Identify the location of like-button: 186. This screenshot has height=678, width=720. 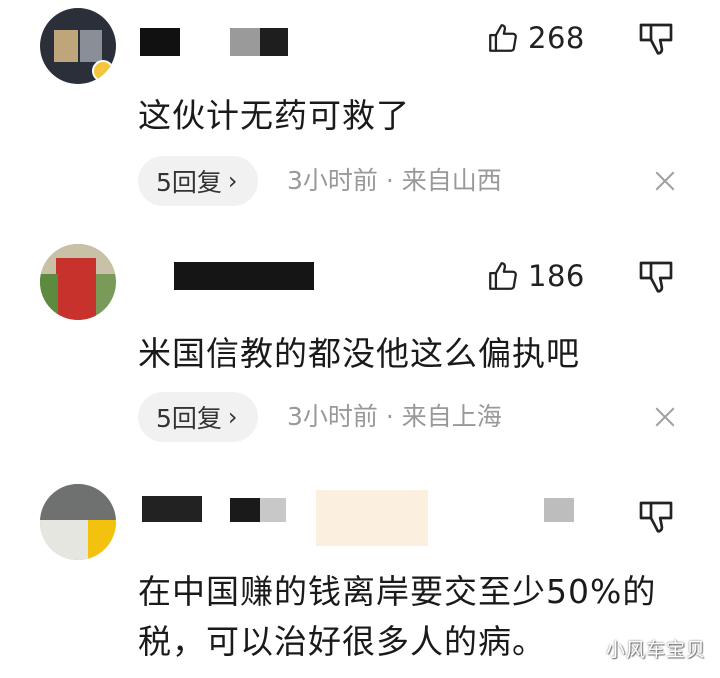
(535, 276).